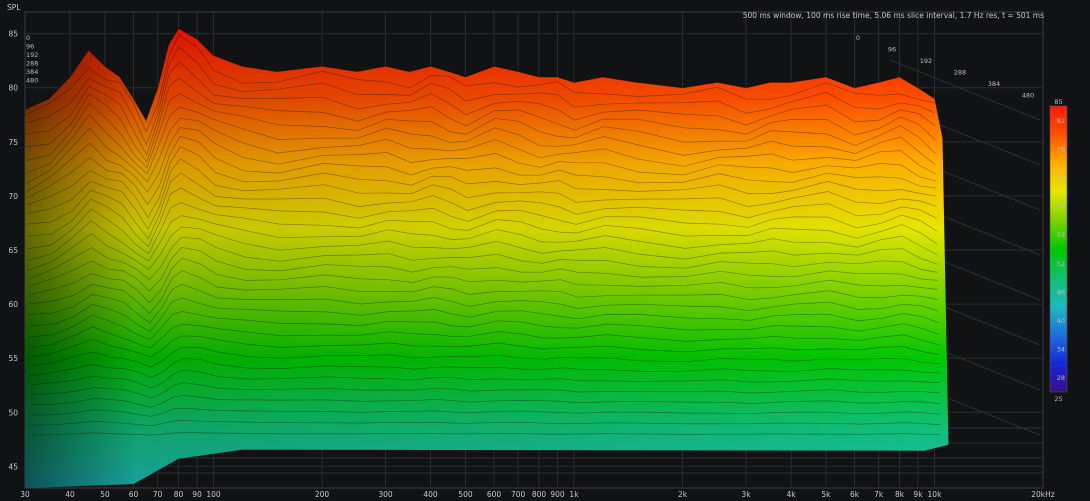 Image resolution: width=1090 pixels, height=501 pixels. What do you see at coordinates (13, 412) in the screenshot?
I see `y-tick-label: 50` at bounding box center [13, 412].